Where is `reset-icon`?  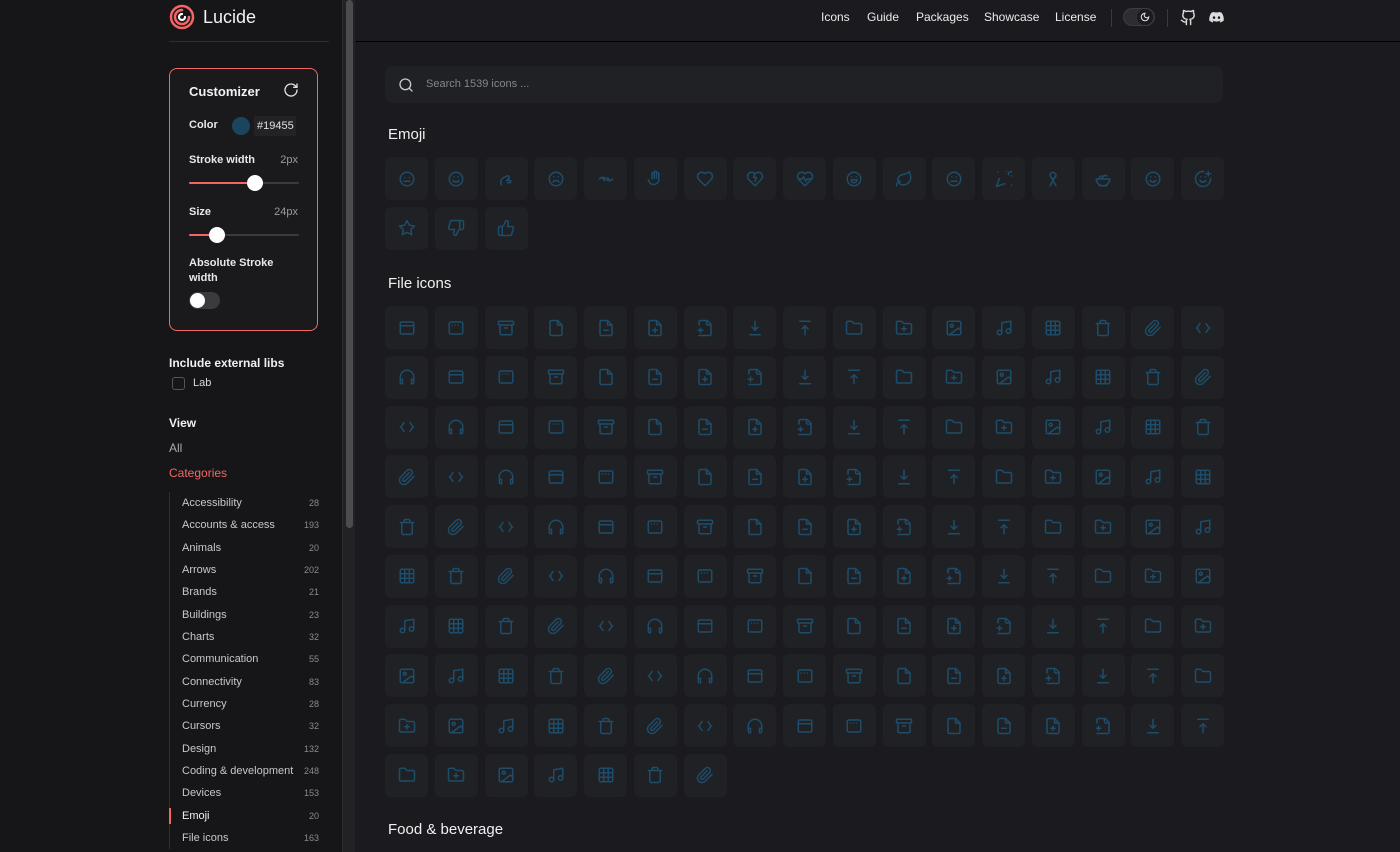 reset-icon is located at coordinates (291, 90).